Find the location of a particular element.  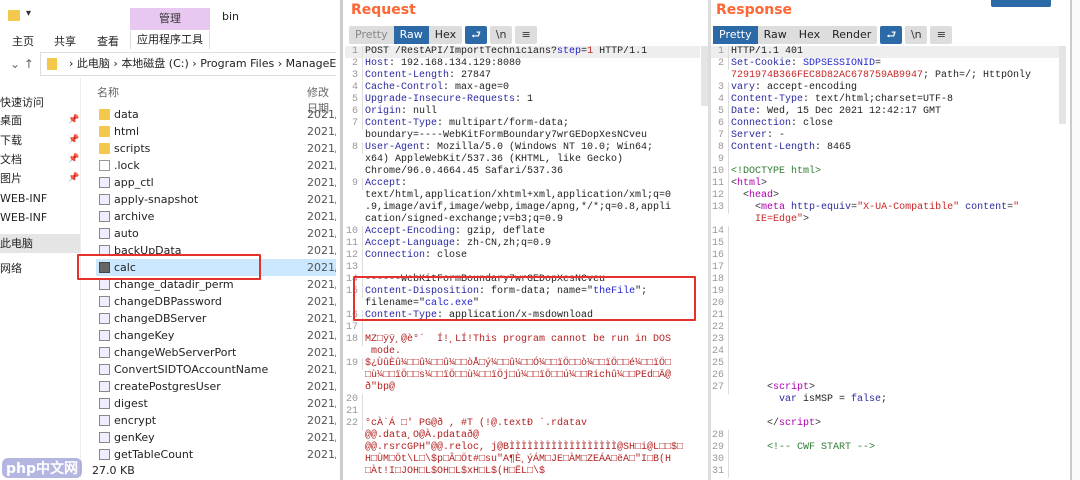

nav-item: 此电脑 is located at coordinates (40, 243).